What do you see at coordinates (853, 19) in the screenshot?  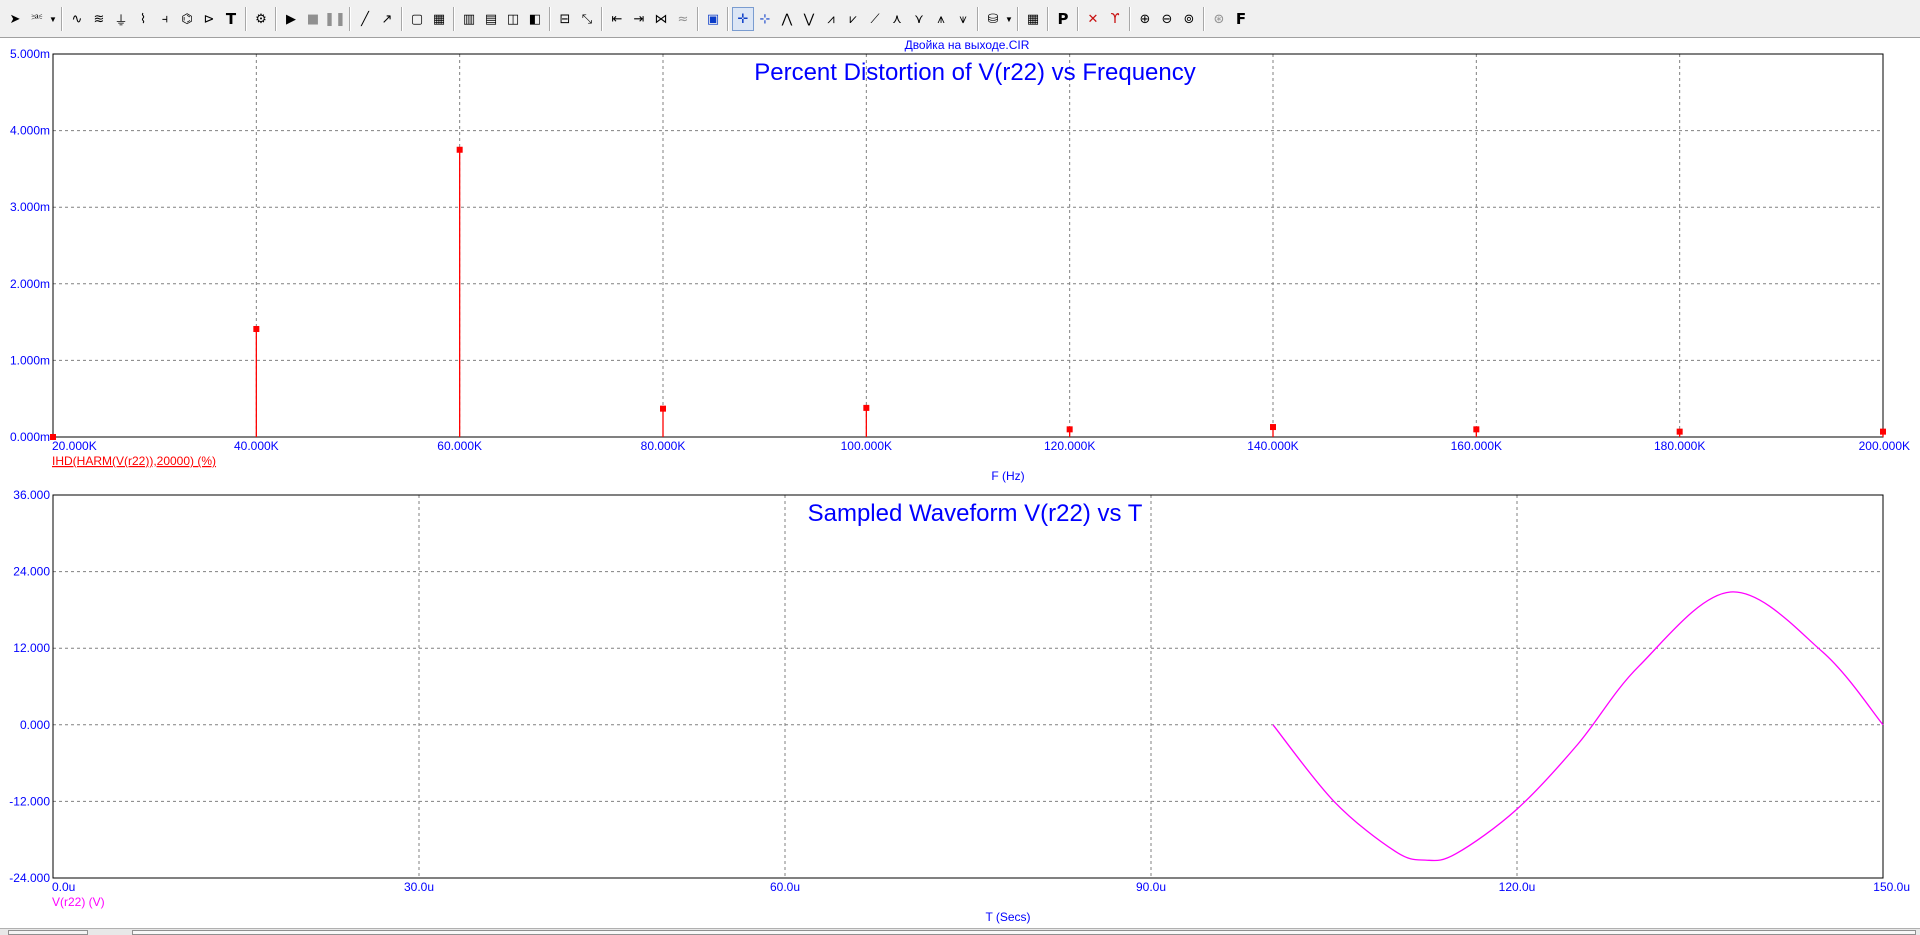 I see `low-icon: ⩗` at bounding box center [853, 19].